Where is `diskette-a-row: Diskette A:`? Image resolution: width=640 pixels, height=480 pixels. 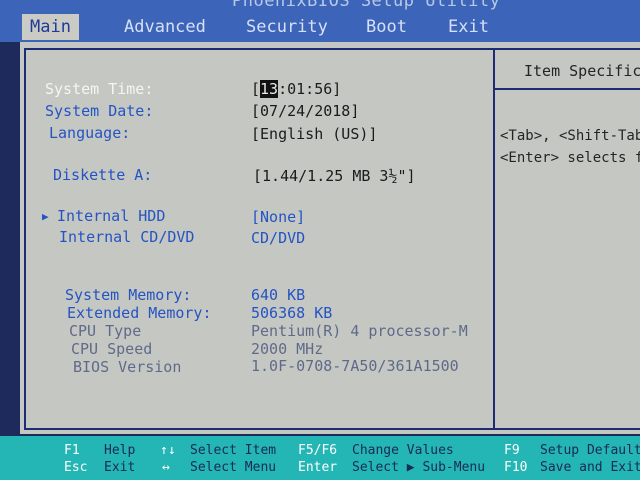
diskette-a-row: Diskette A: is located at coordinates (102, 175).